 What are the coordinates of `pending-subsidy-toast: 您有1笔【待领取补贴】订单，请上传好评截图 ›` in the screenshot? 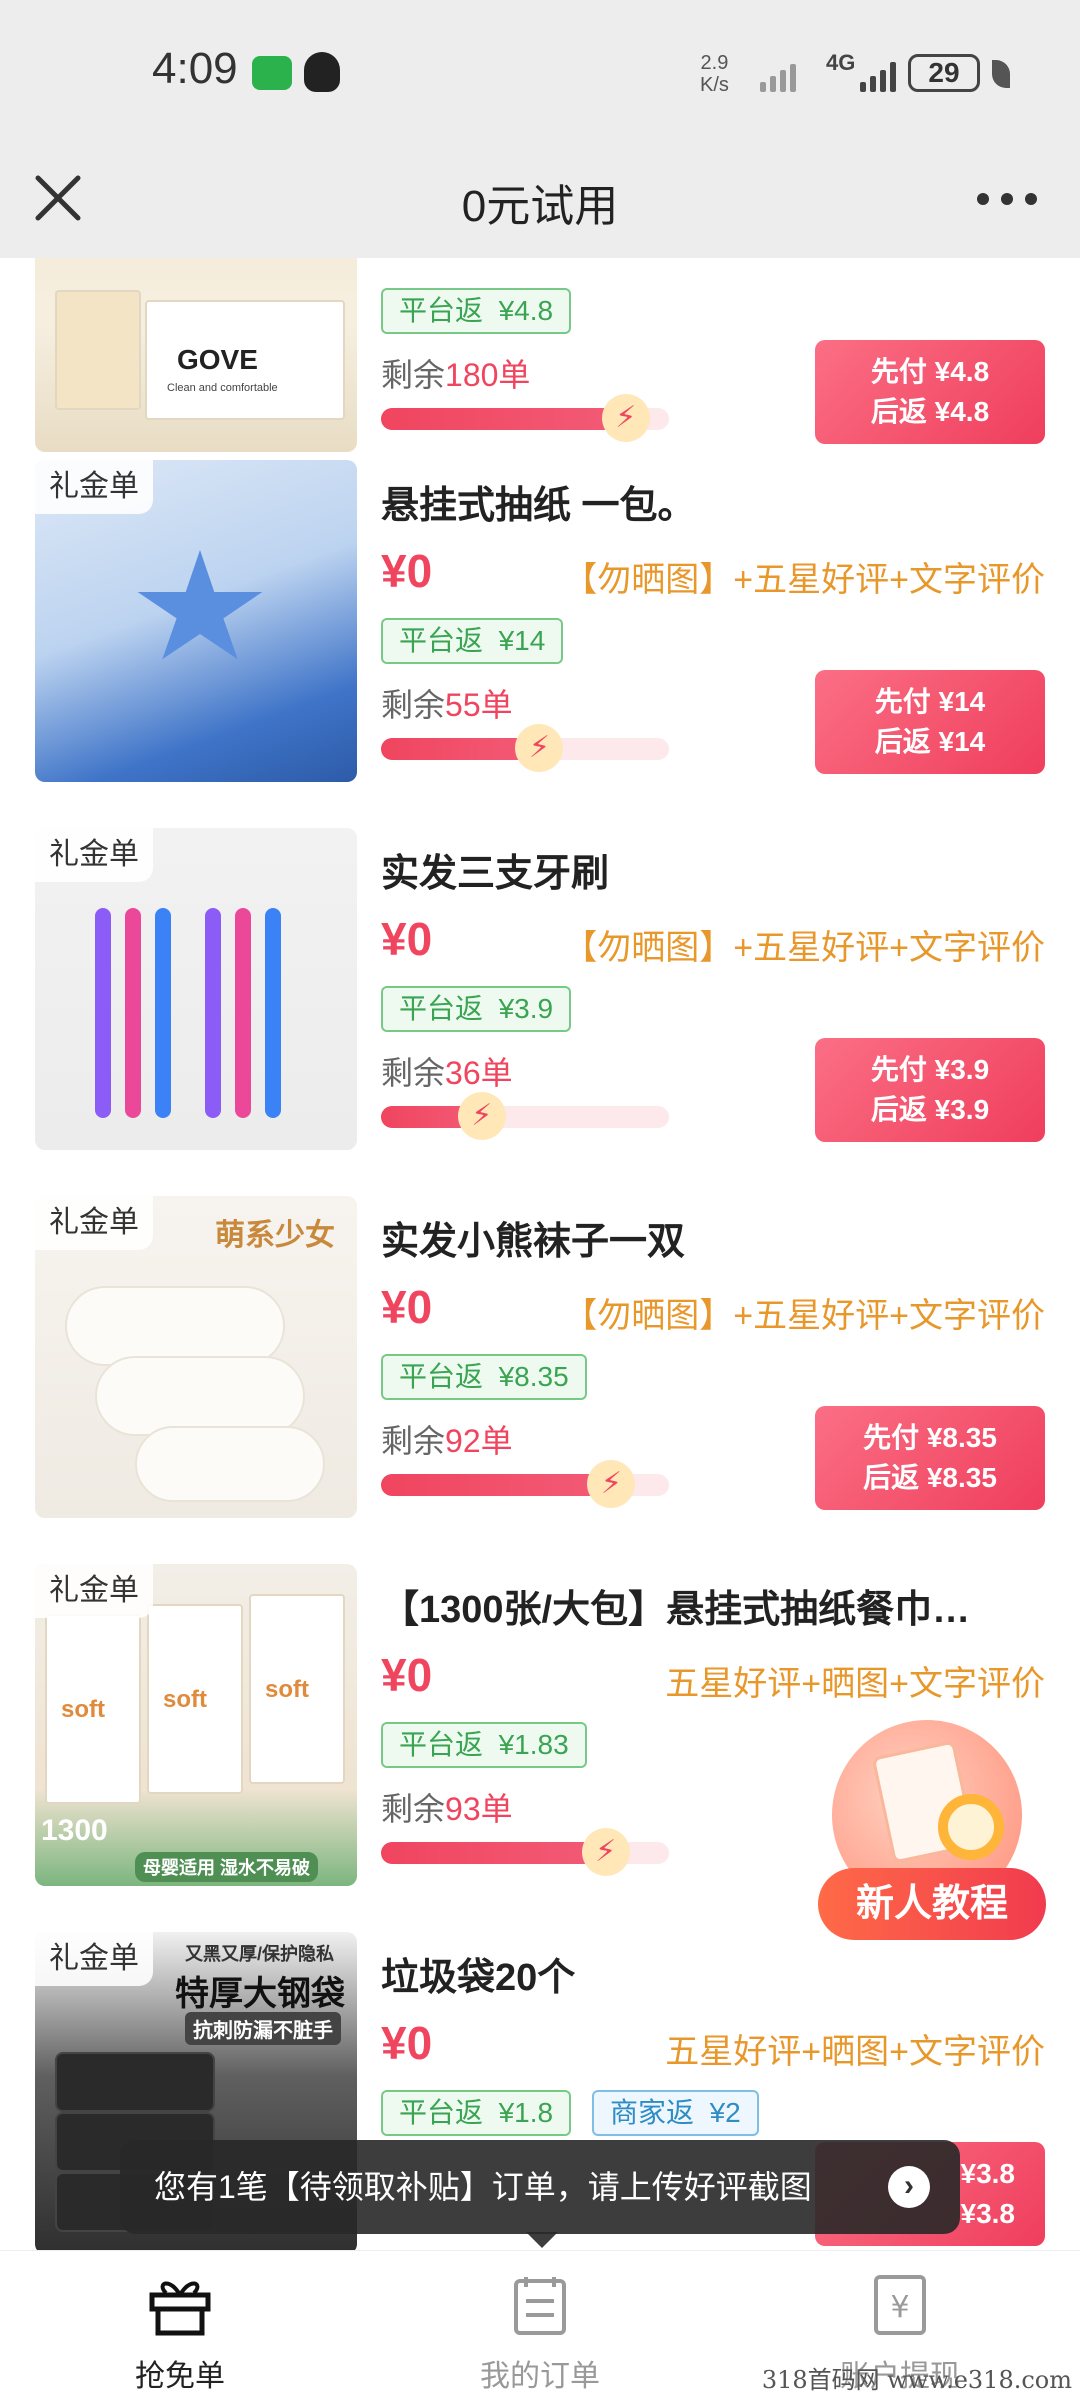 It's located at (540, 2194).